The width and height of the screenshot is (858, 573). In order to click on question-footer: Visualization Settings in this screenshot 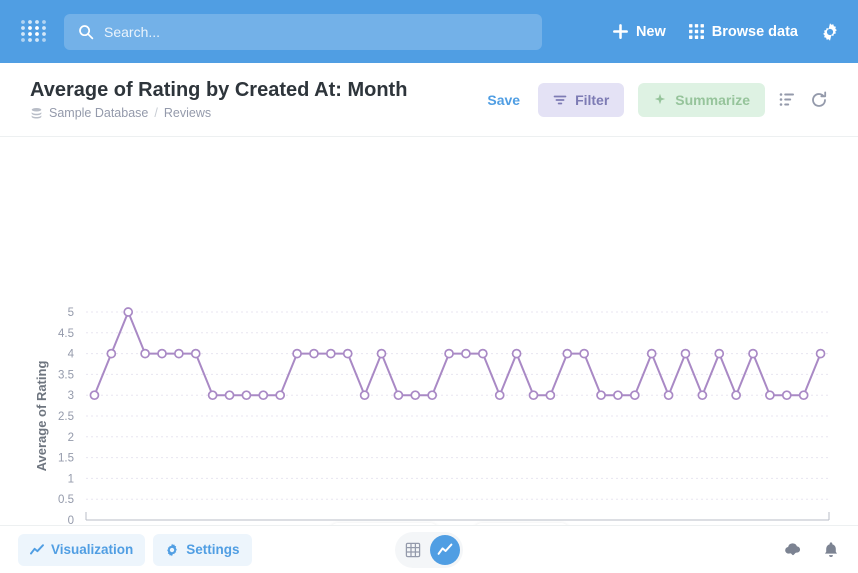, I will do `click(429, 549)`.